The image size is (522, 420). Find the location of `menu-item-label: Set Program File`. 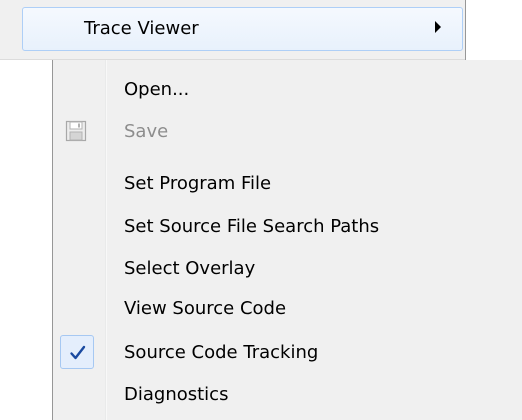

menu-item-label: Set Program File is located at coordinates (198, 183).